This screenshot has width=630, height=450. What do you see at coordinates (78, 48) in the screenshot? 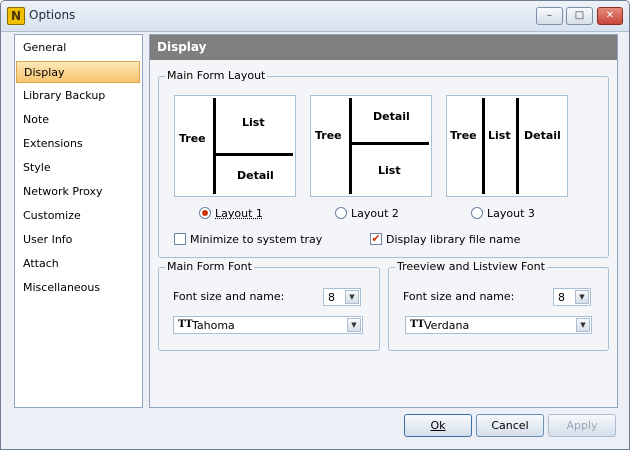
I see `nav-item-general: General` at bounding box center [78, 48].